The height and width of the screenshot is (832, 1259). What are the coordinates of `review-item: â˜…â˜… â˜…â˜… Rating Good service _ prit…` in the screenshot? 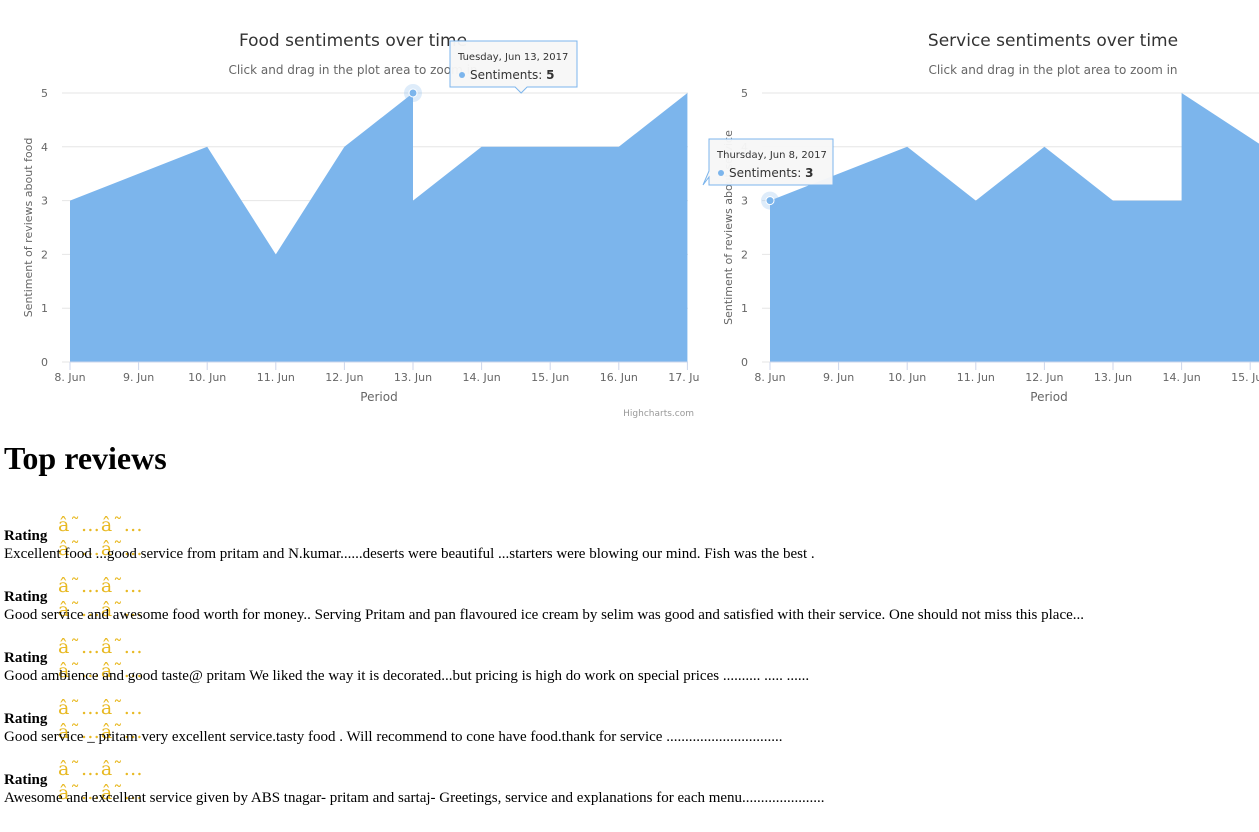 It's located at (629, 721).